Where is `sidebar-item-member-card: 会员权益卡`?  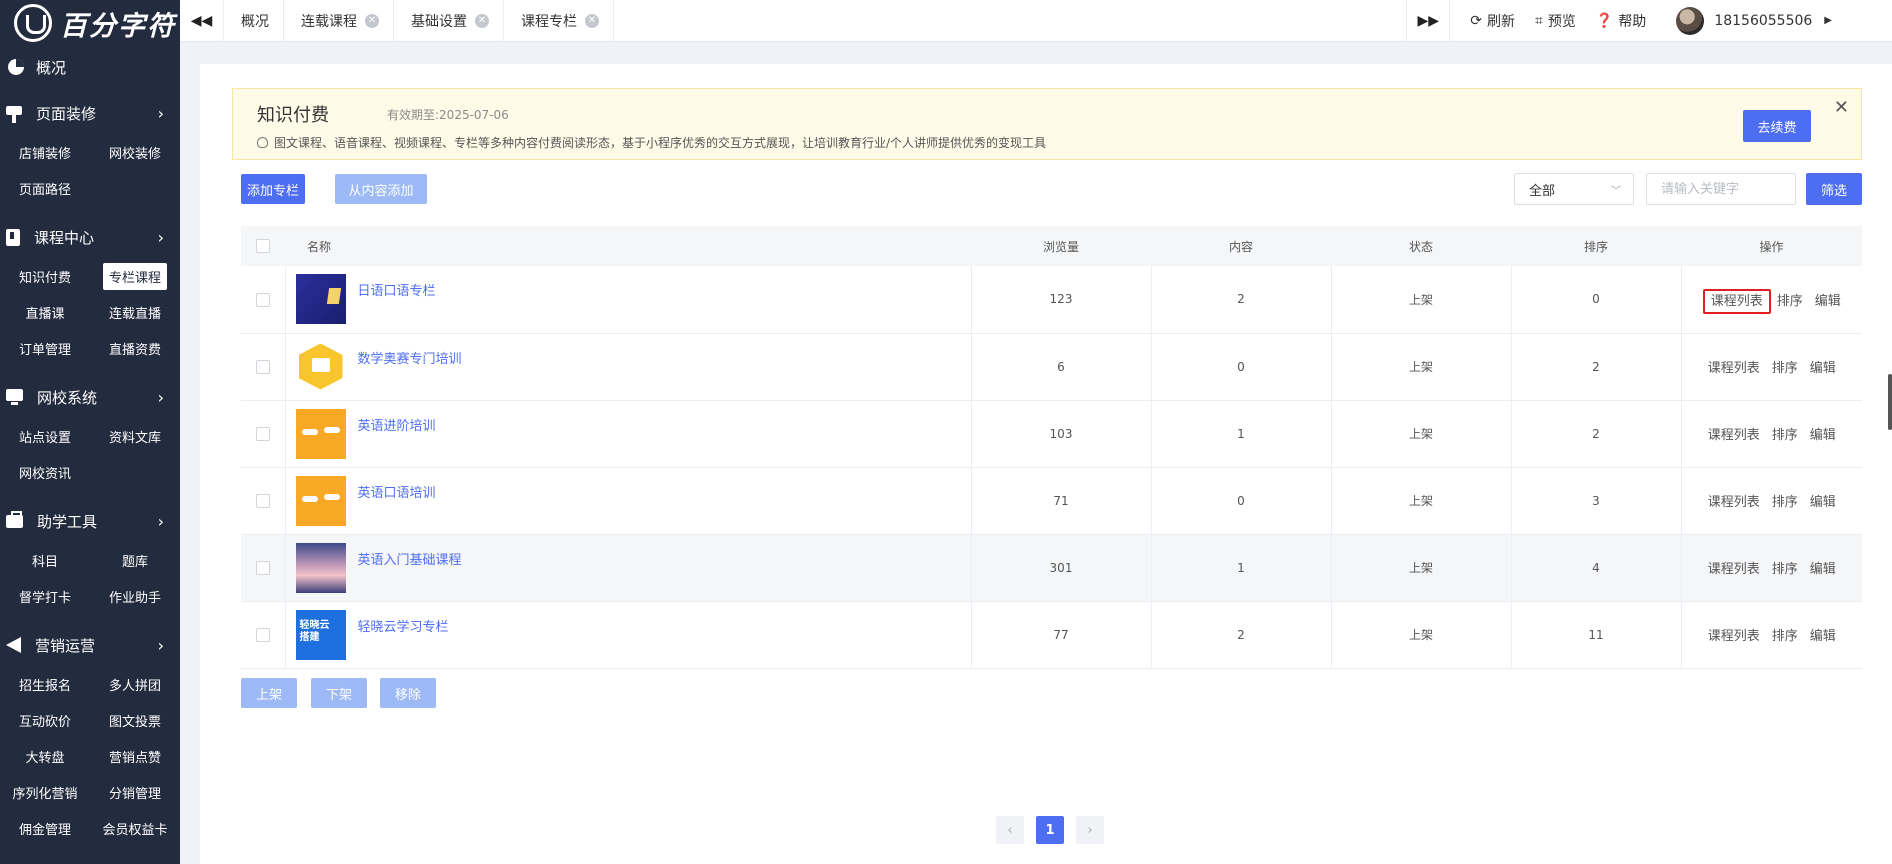
sidebar-item-member-card: 会员权益卡 is located at coordinates (135, 828).